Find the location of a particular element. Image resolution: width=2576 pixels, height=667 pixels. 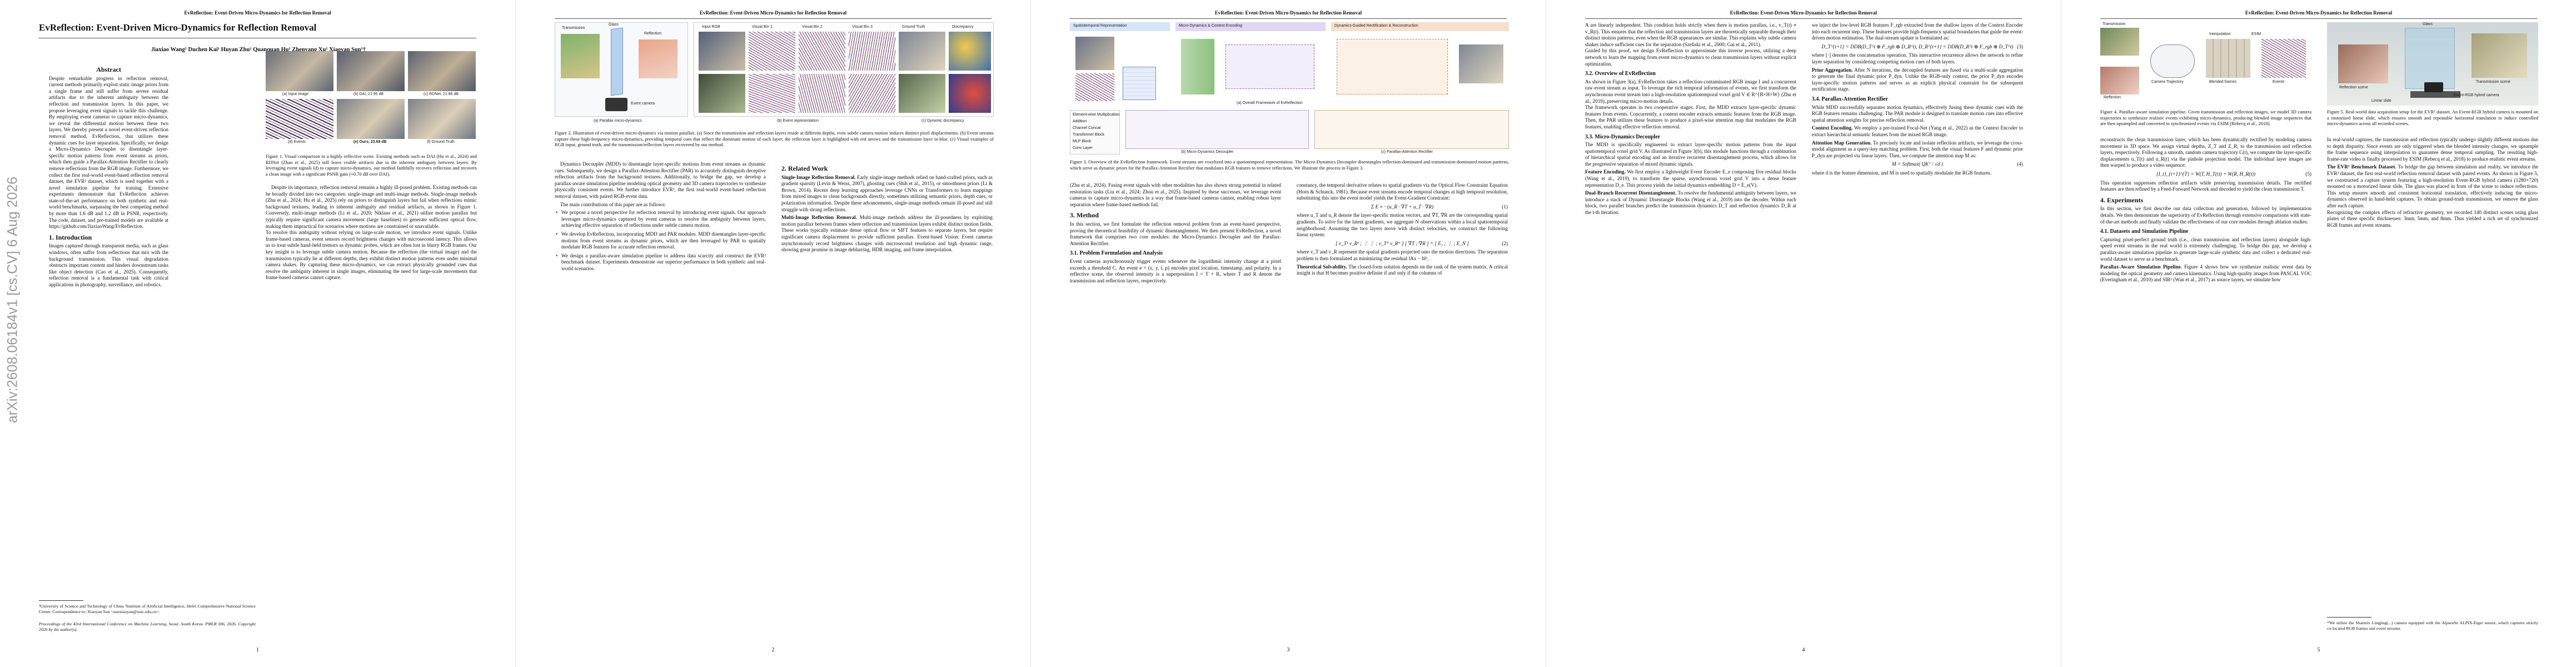

fig1-label-b: (b) DAI, 21.95 dB is located at coordinates (368, 94).